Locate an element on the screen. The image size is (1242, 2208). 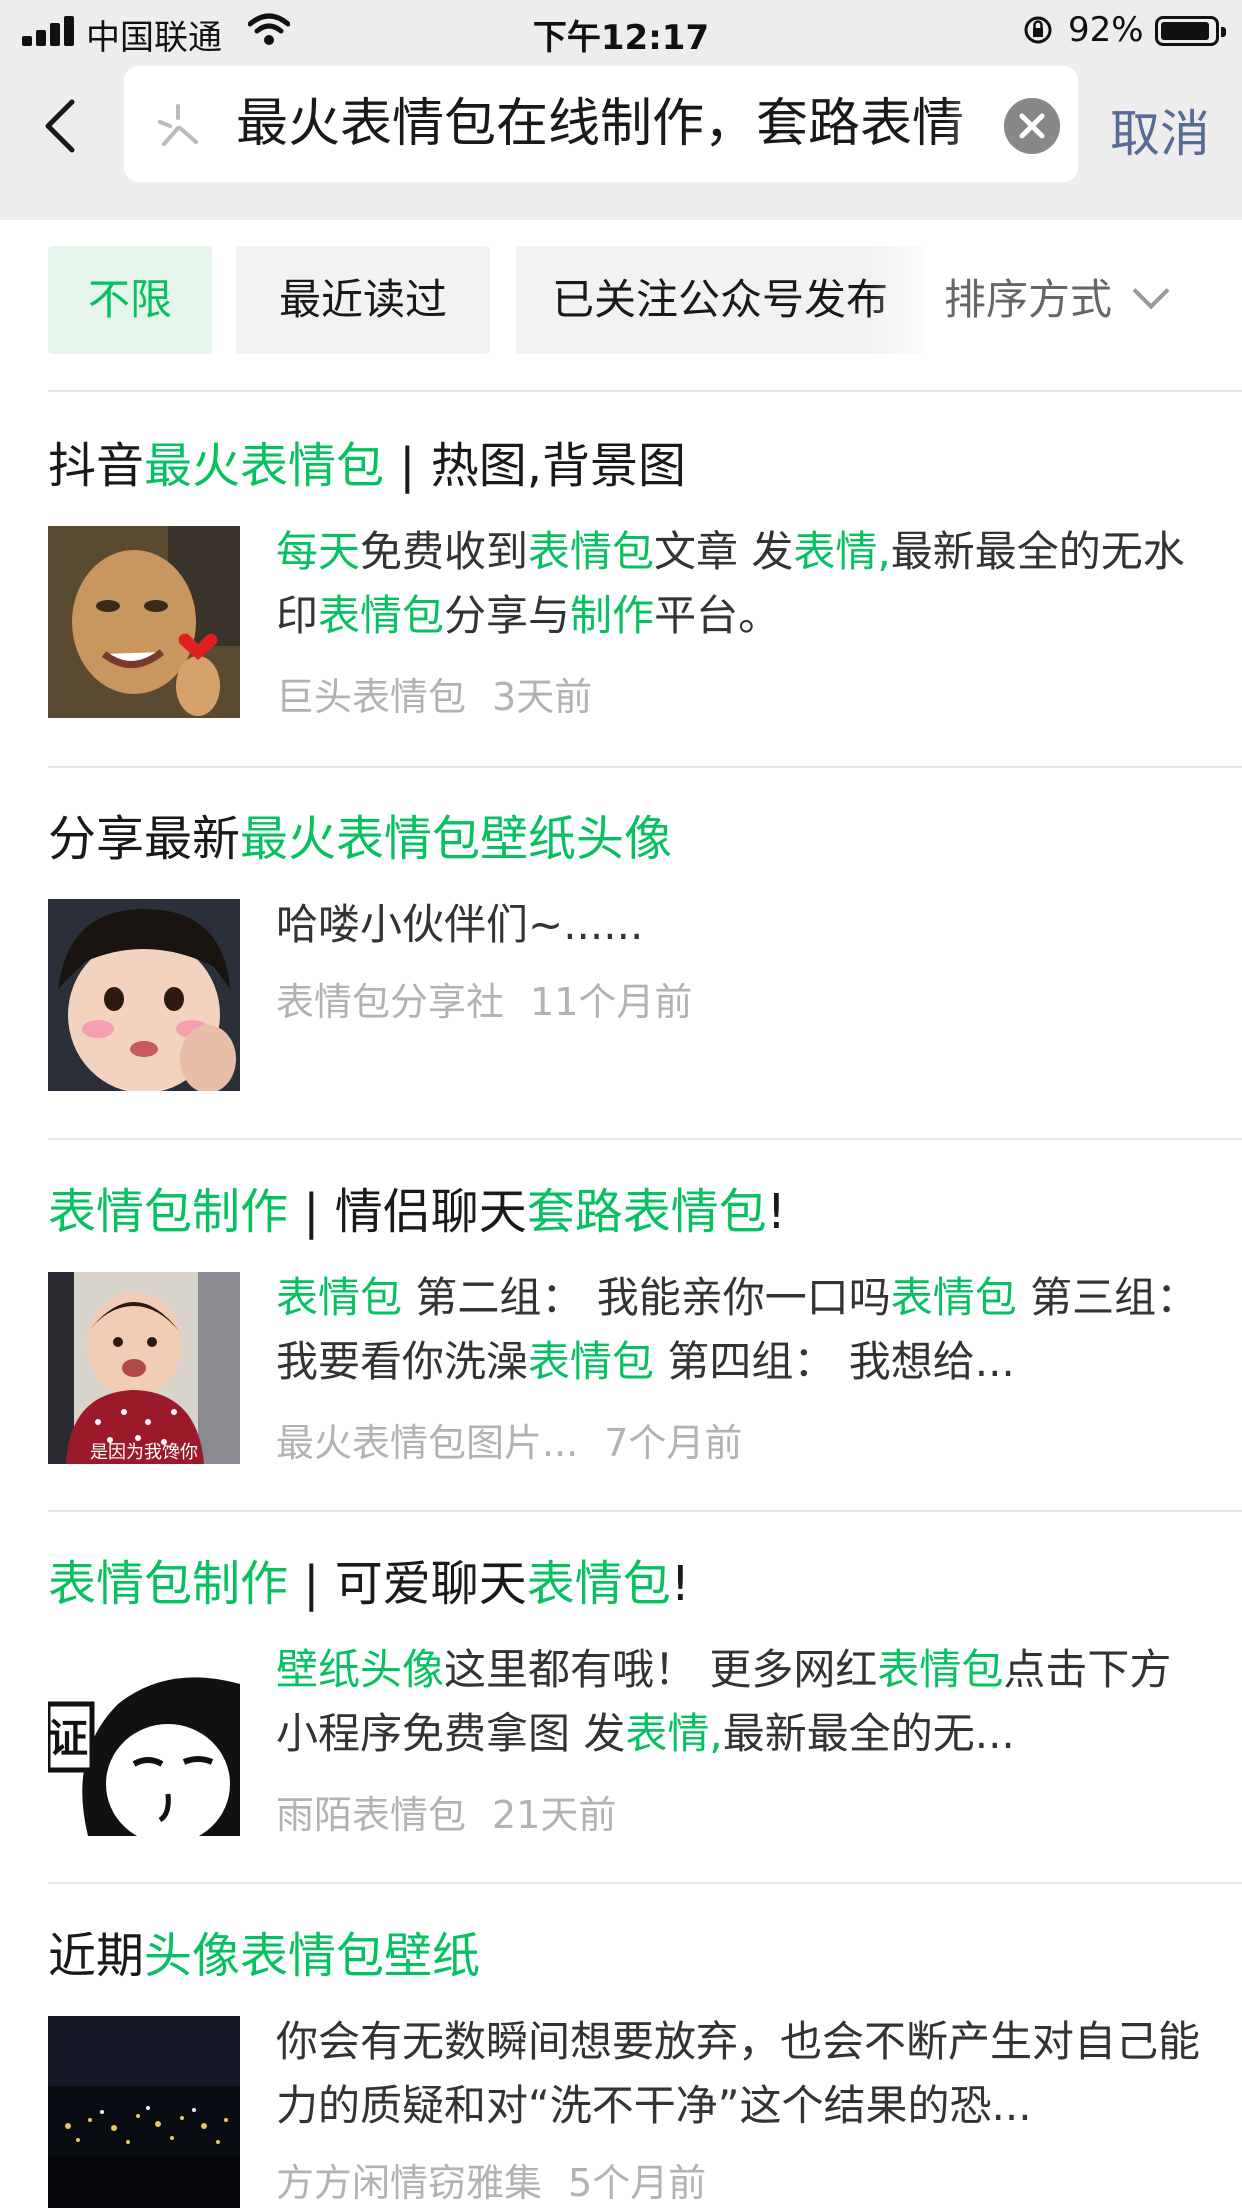
clear-search-icon is located at coordinates (1032, 126).